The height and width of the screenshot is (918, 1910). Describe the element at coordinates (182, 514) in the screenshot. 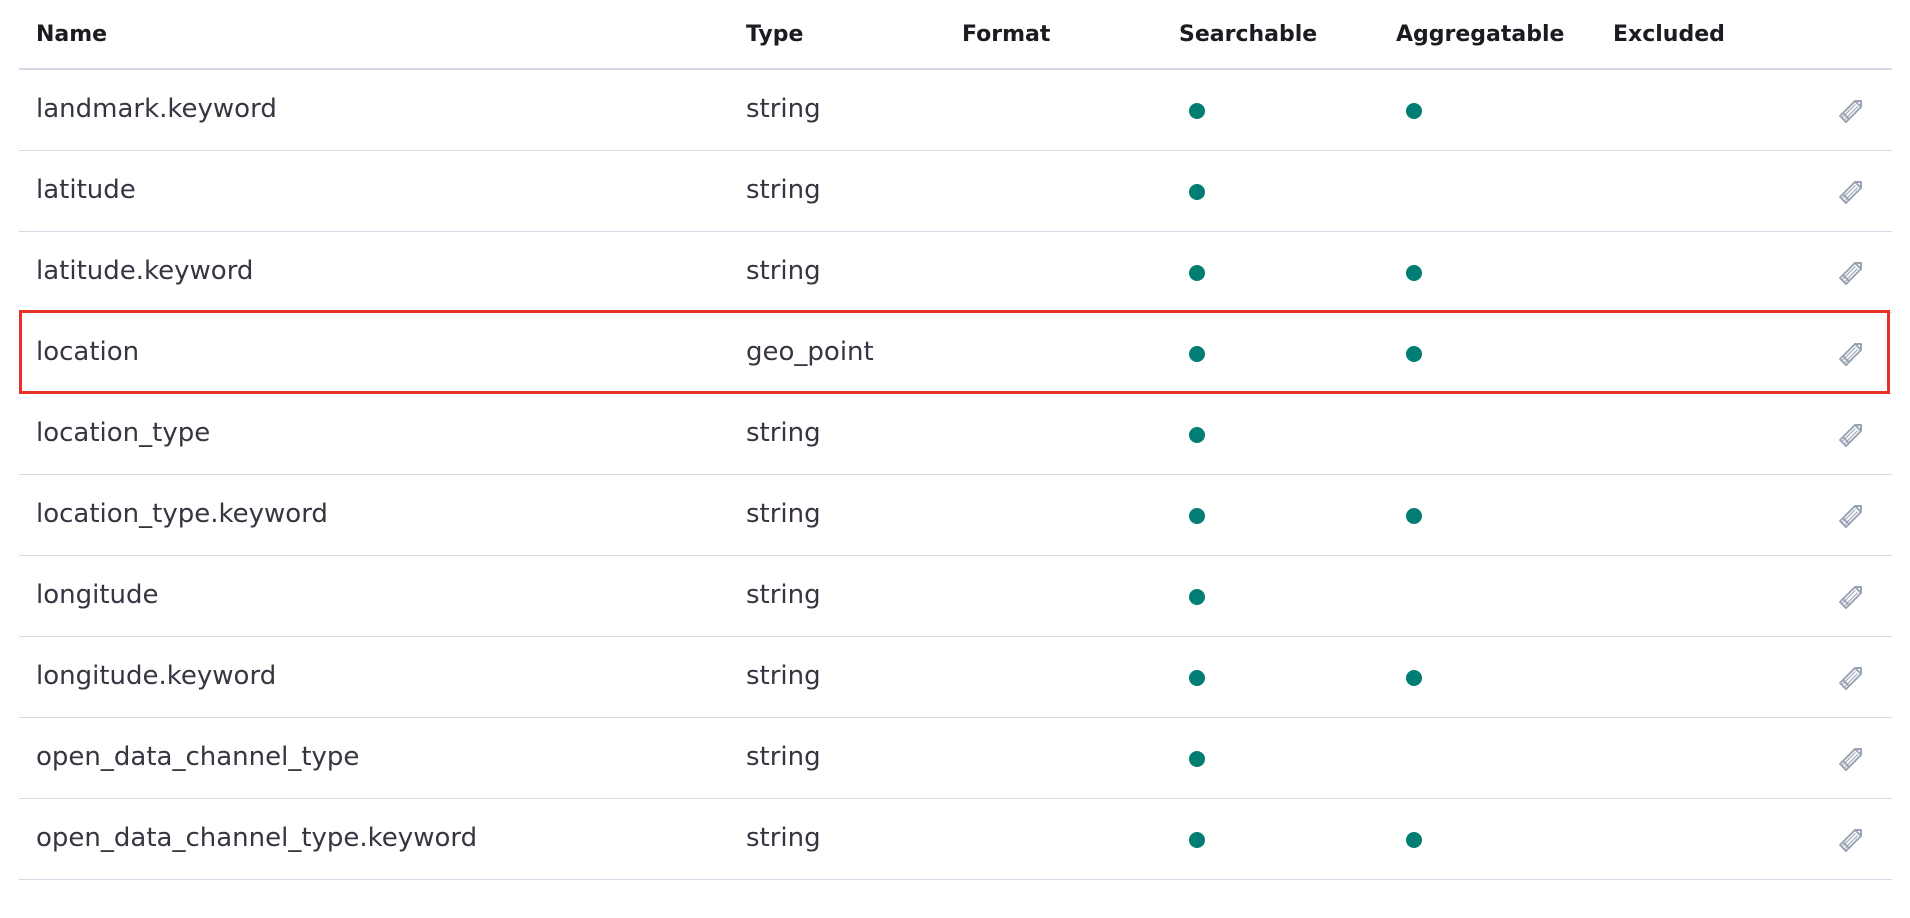

I see `field-name: location_type.keyword` at that location.